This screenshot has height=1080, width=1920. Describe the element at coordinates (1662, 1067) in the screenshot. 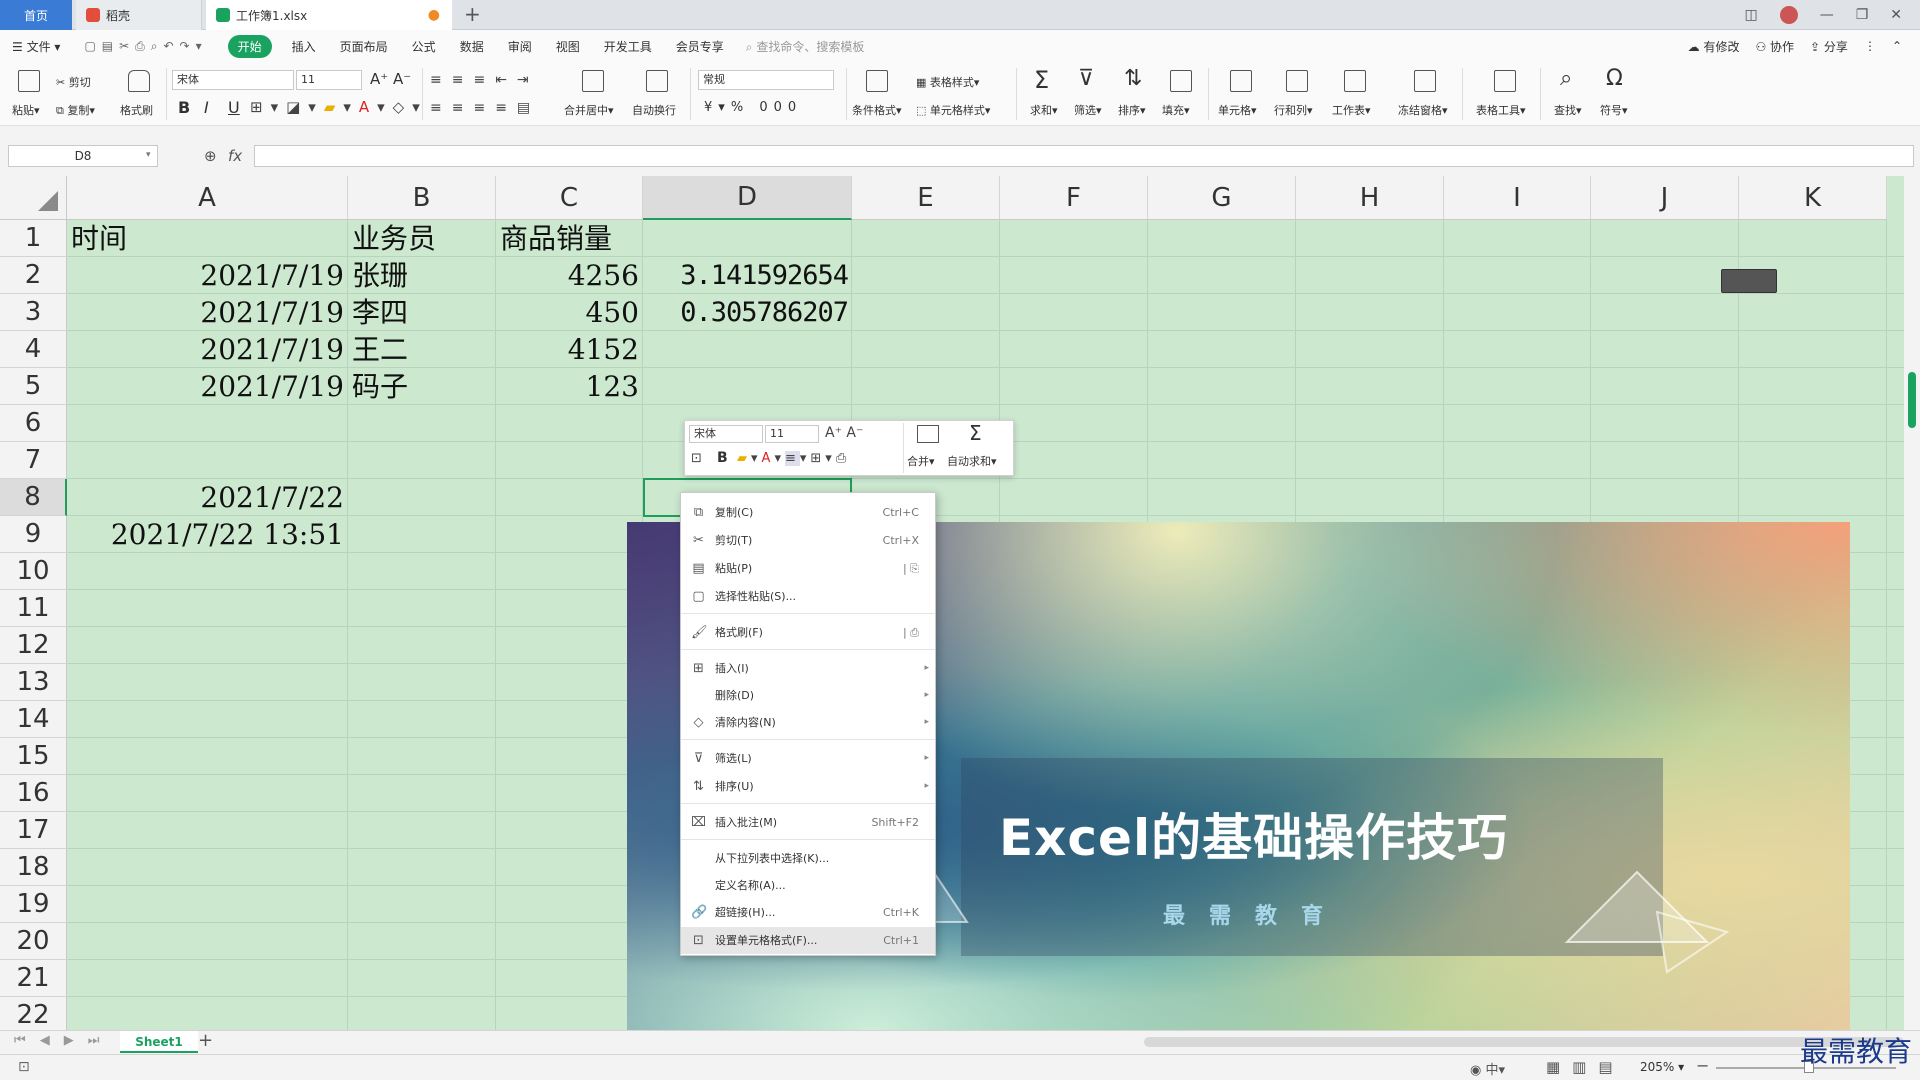

I see `zoom-level: 205% ▾` at that location.